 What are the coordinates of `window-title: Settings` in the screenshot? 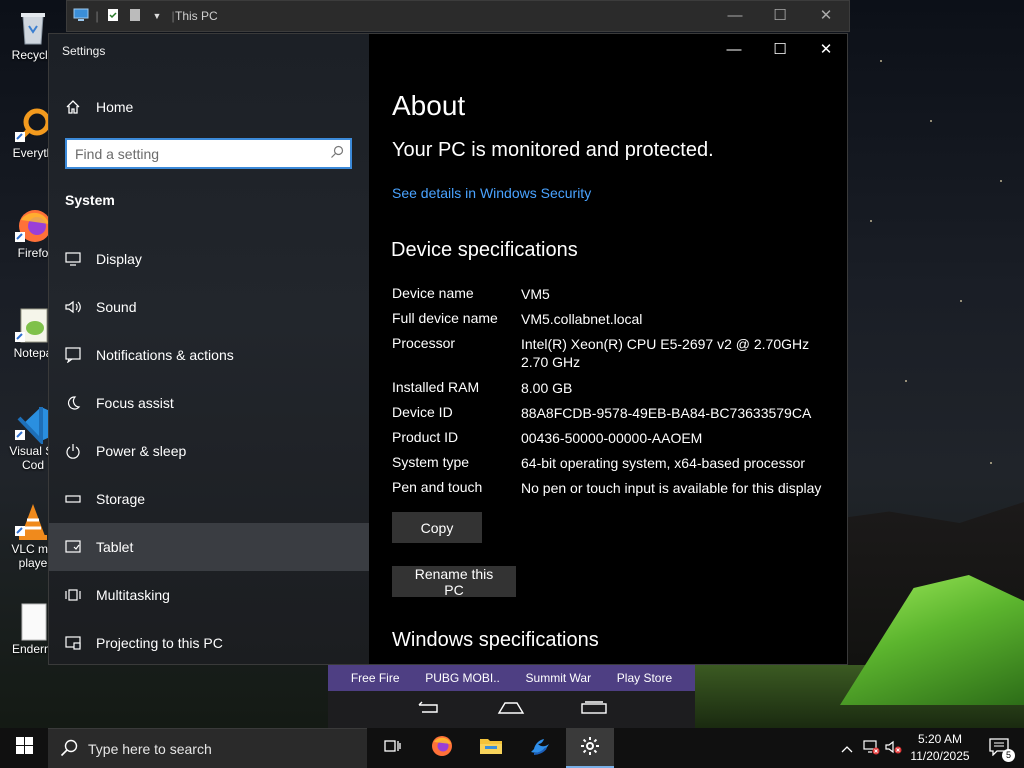 It's located at (84, 51).